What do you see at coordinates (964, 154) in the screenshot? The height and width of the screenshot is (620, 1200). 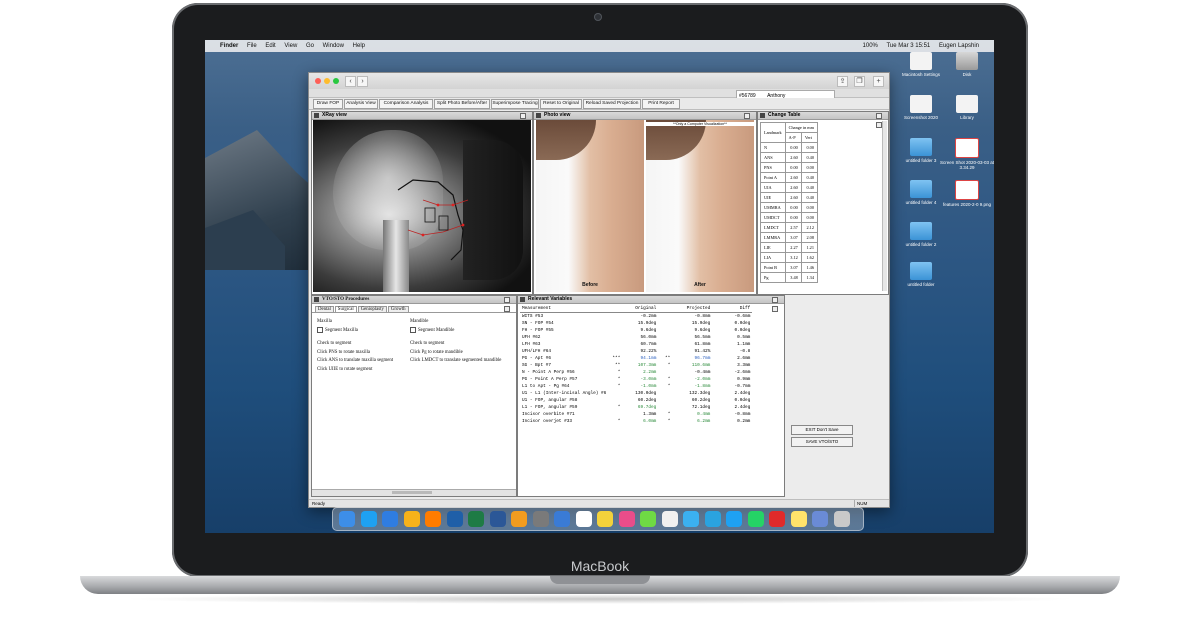 I see `desktop-icon: Screen Shot 2020-03-03 at 3.34.29` at bounding box center [964, 154].